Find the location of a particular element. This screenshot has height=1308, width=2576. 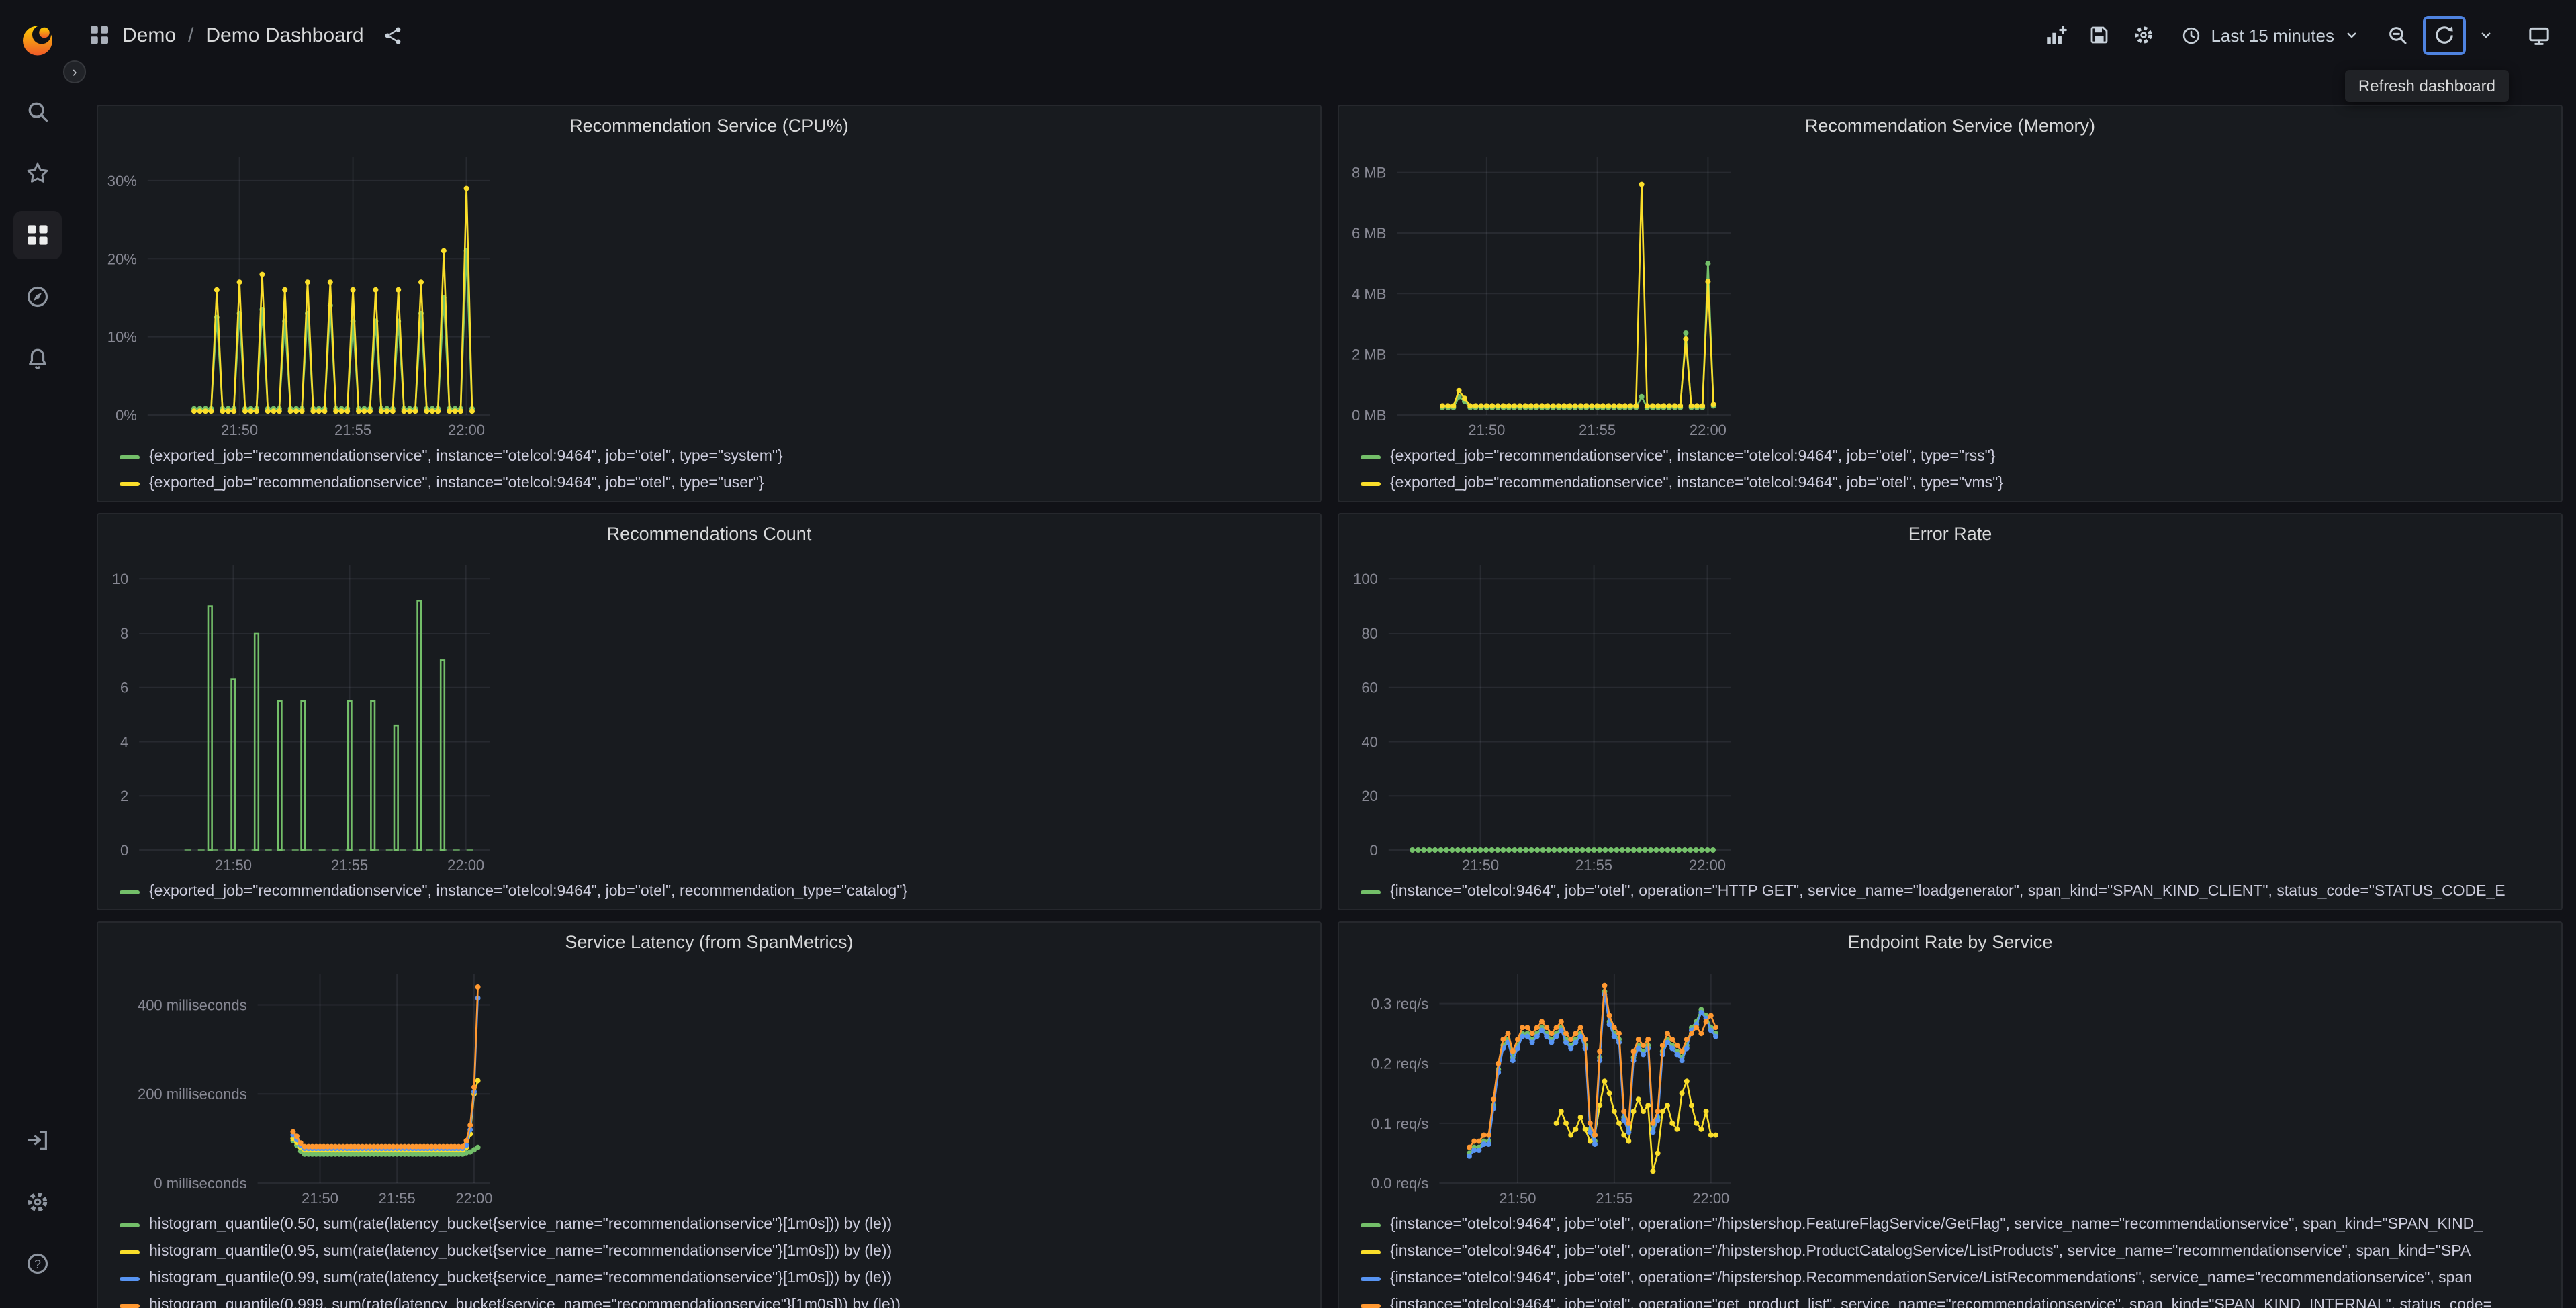

bell-icon is located at coordinates (37, 358).